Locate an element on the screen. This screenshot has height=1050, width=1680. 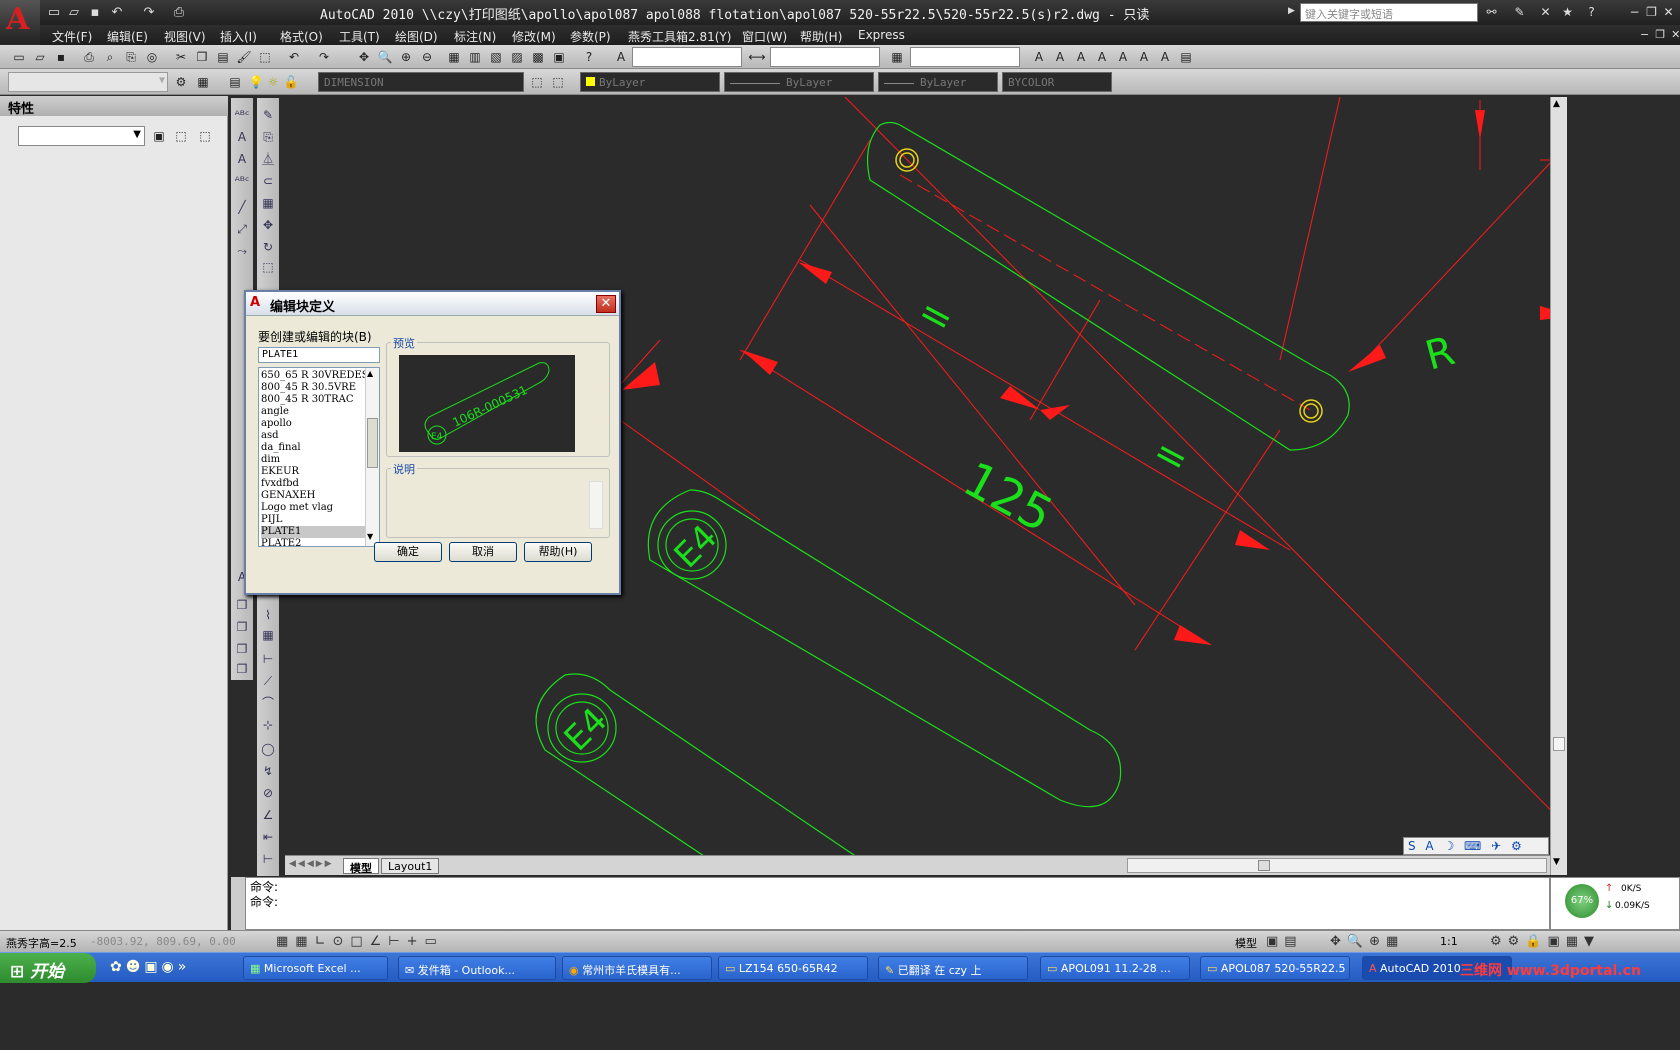
undo-toolbar-icon: ↶ is located at coordinates (294, 57).